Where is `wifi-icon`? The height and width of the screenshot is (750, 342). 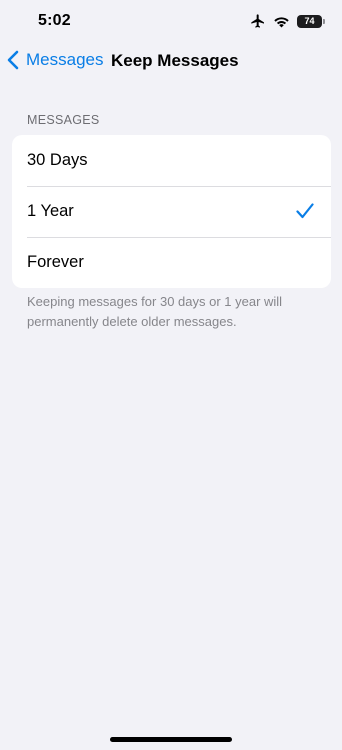
wifi-icon is located at coordinates (281, 21).